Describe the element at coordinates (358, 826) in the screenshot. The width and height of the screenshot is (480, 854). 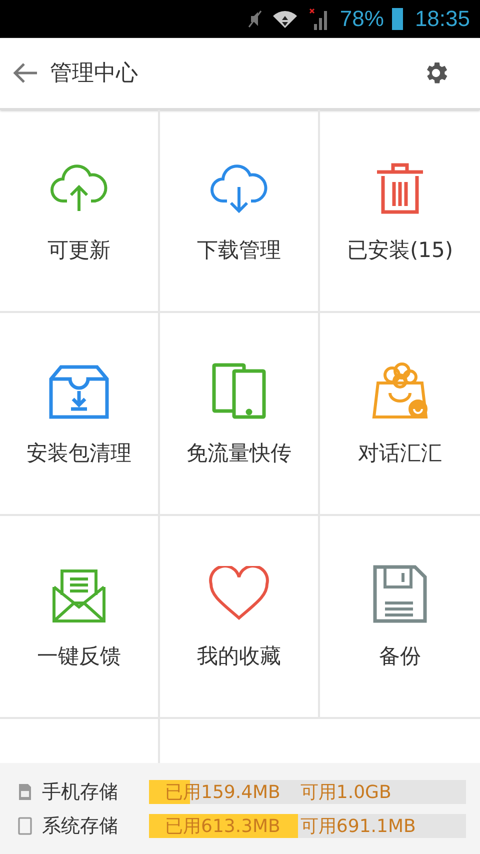
I see `free-amount: 可用691.1MB` at that location.